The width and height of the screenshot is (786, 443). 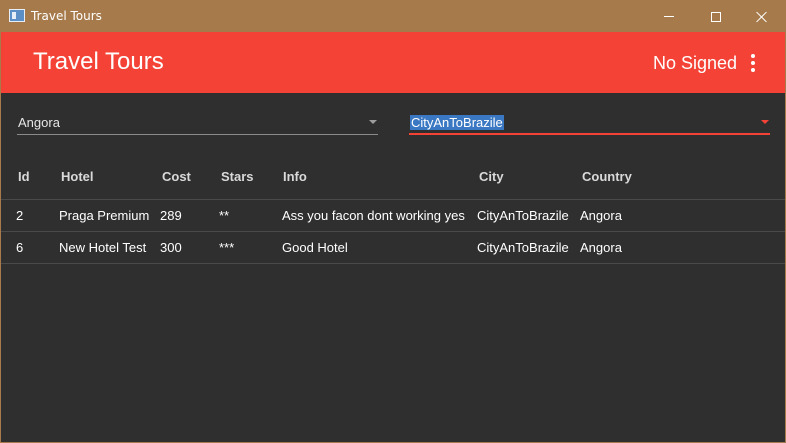 I want to click on country-select: Angora, so click(x=197, y=122).